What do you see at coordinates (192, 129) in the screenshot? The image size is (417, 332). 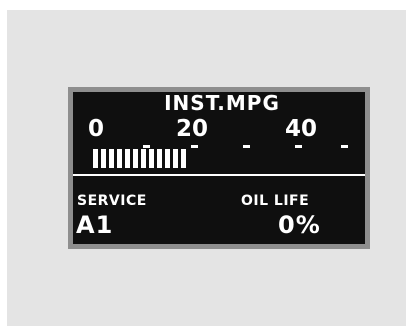 I see `scale-label-20: 20` at bounding box center [192, 129].